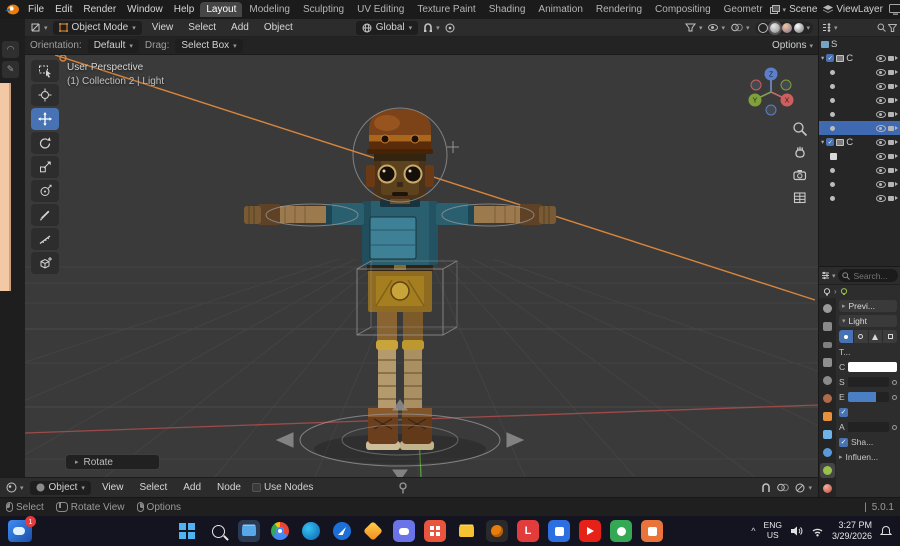  I want to click on light-panel-header: ▾ Light, so click(868, 321).